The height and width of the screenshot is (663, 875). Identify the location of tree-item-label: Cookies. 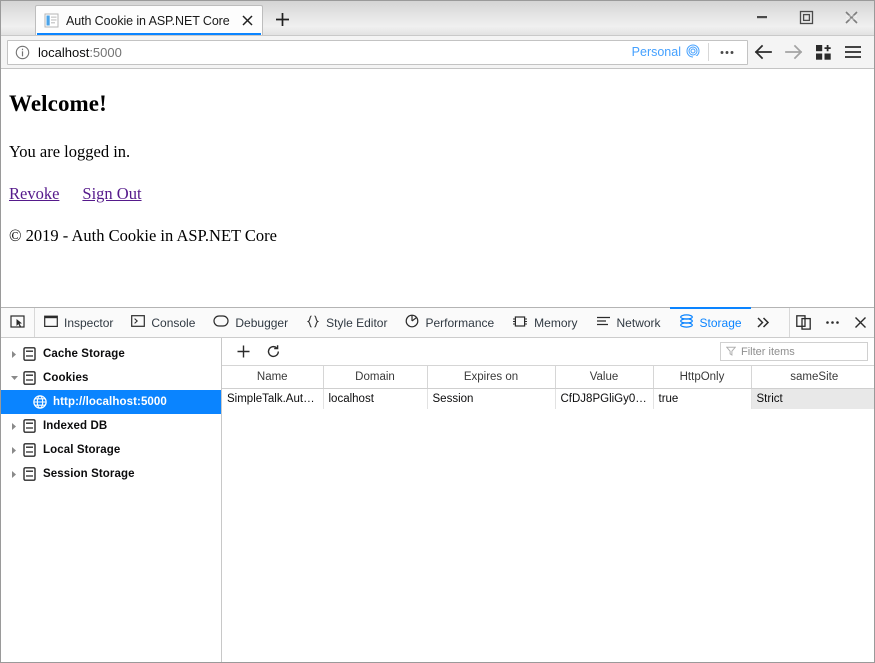
(66, 378).